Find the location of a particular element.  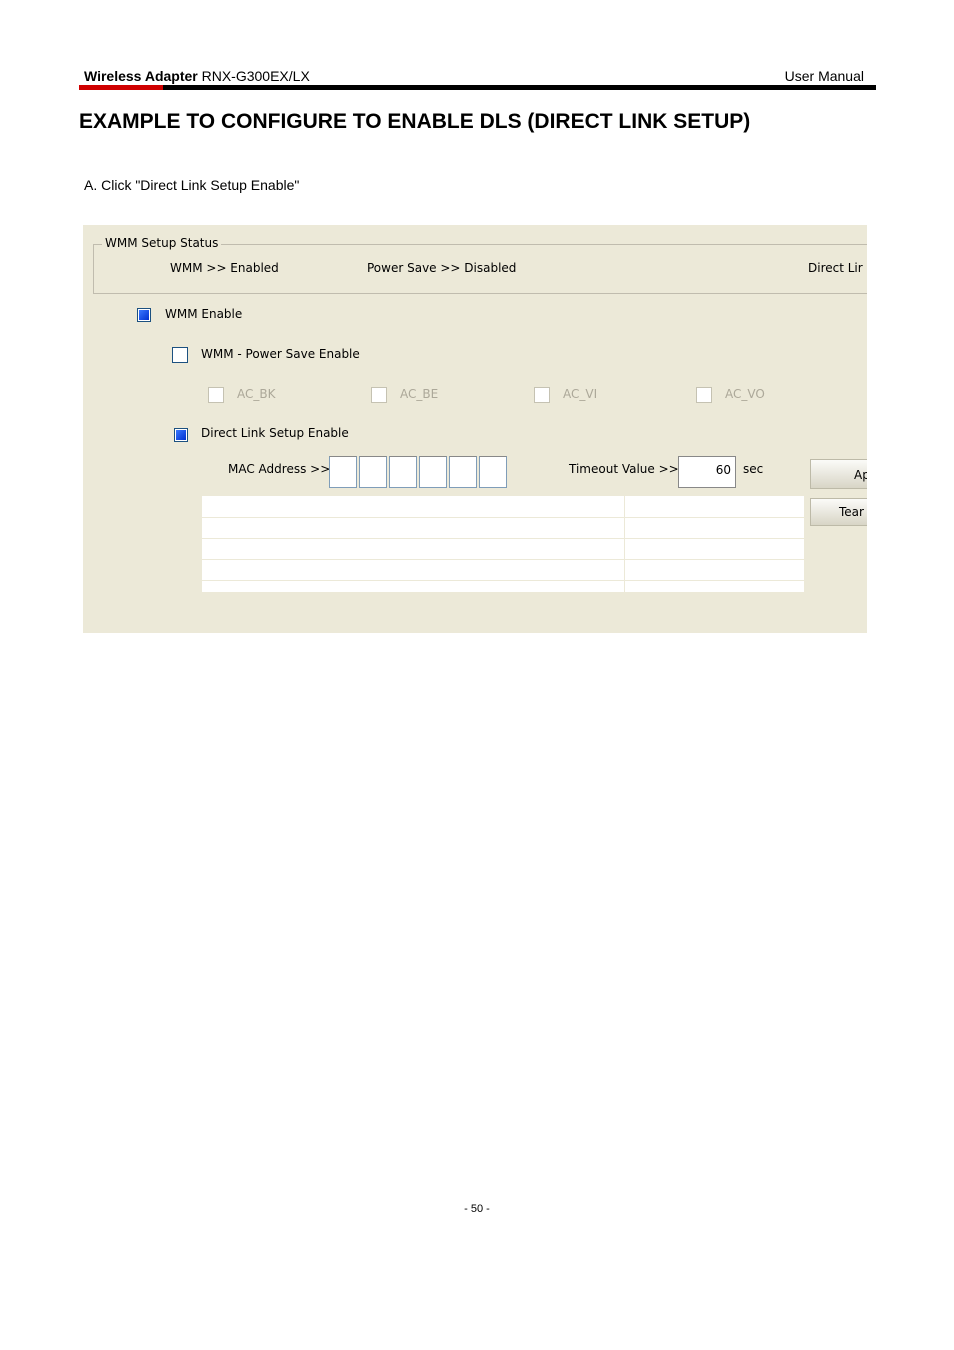

dls-enable-label: Direct Link Setup Enable is located at coordinates (275, 433).